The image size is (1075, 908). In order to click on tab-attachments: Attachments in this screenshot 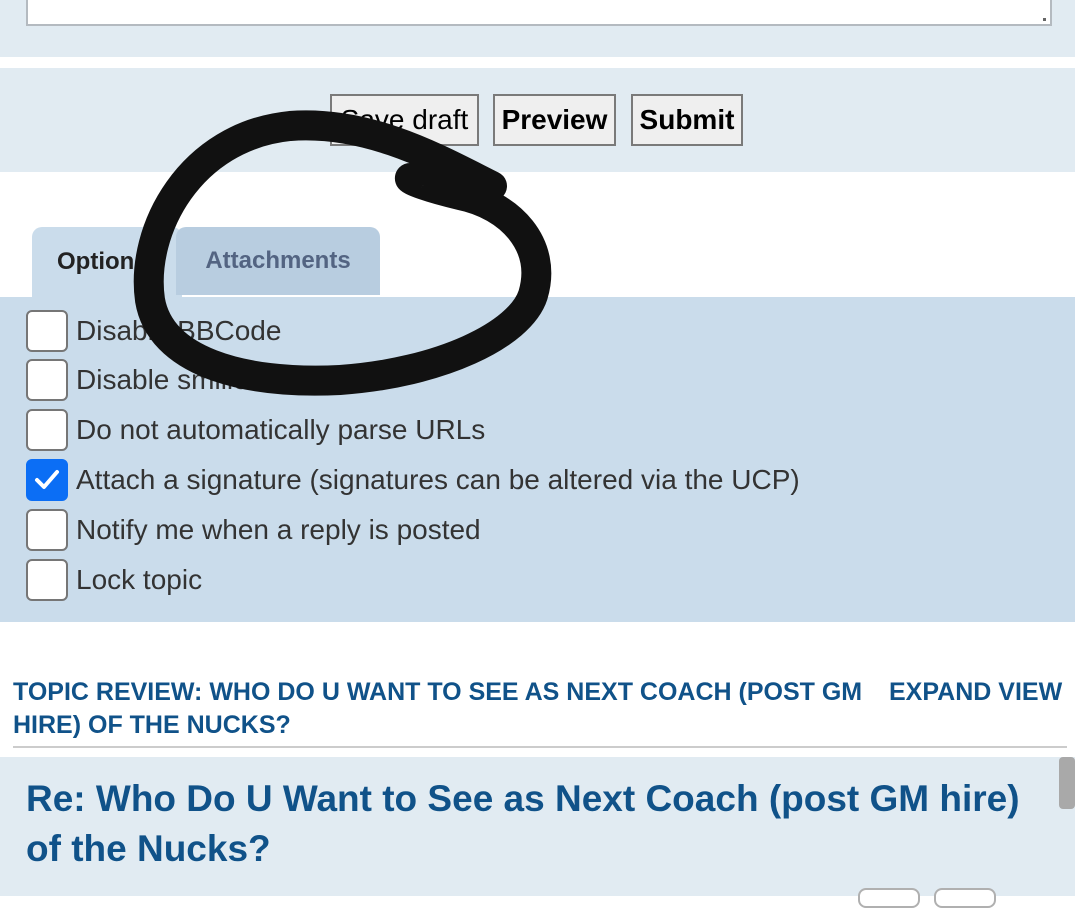, I will do `click(278, 261)`.